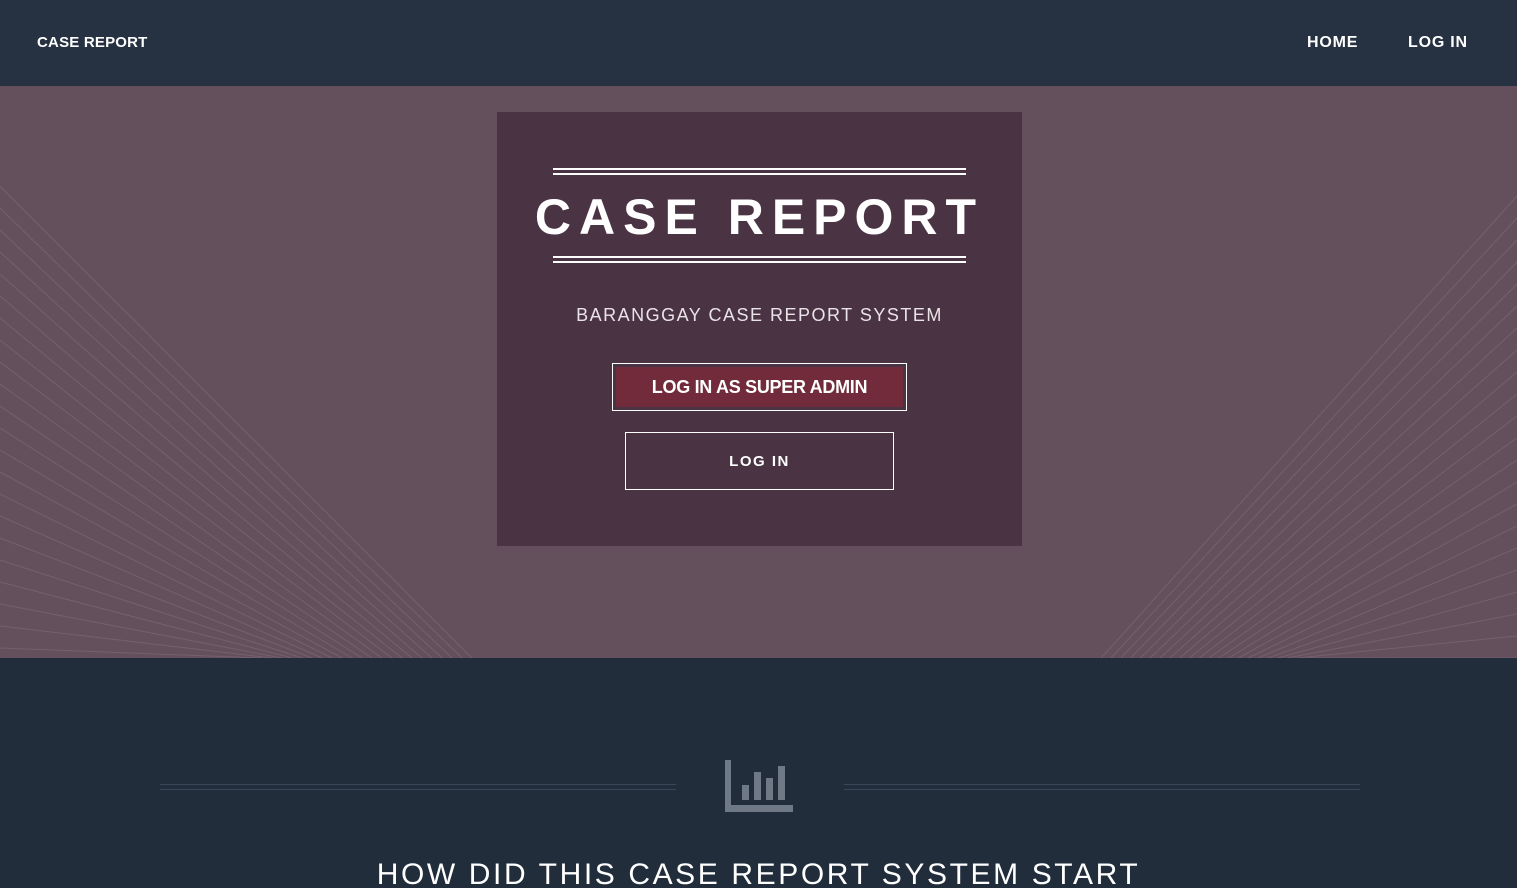  Describe the element at coordinates (418, 787) in the screenshot. I see `divider-left` at that location.